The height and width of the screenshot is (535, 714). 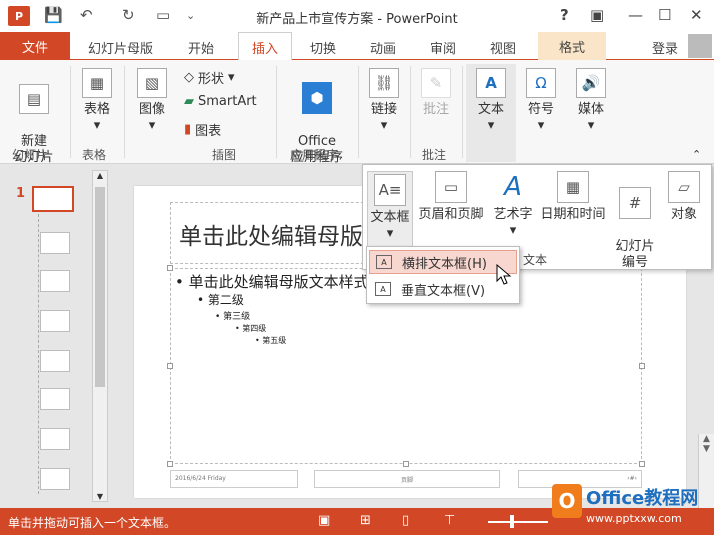 I want to click on level2-text: • 第二级, so click(x=220, y=300).